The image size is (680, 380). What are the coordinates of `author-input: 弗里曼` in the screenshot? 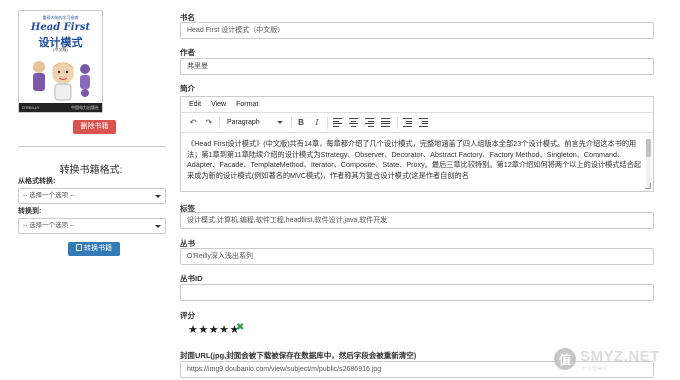 It's located at (417, 66).